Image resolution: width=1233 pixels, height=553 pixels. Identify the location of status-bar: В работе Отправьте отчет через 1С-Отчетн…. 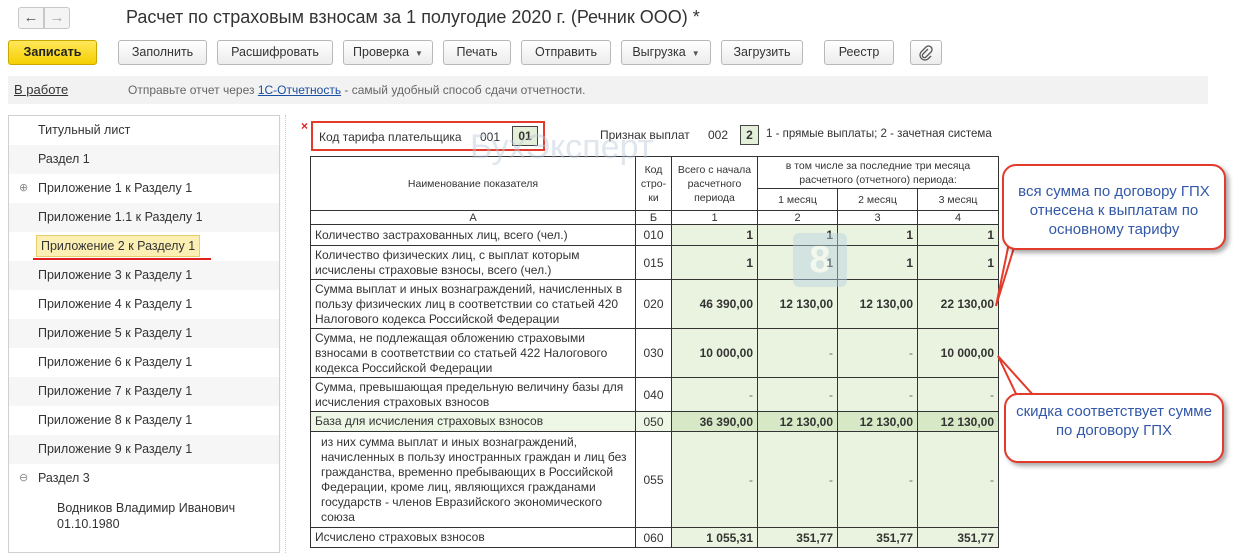
(608, 90).